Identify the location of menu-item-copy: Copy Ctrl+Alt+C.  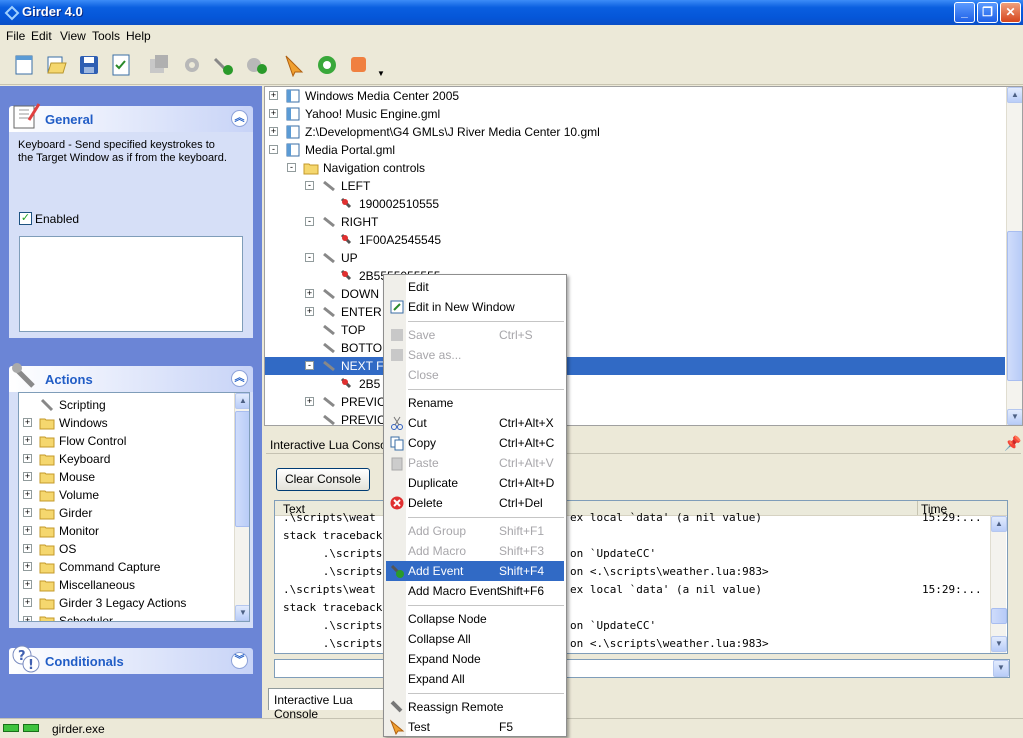
(475, 443).